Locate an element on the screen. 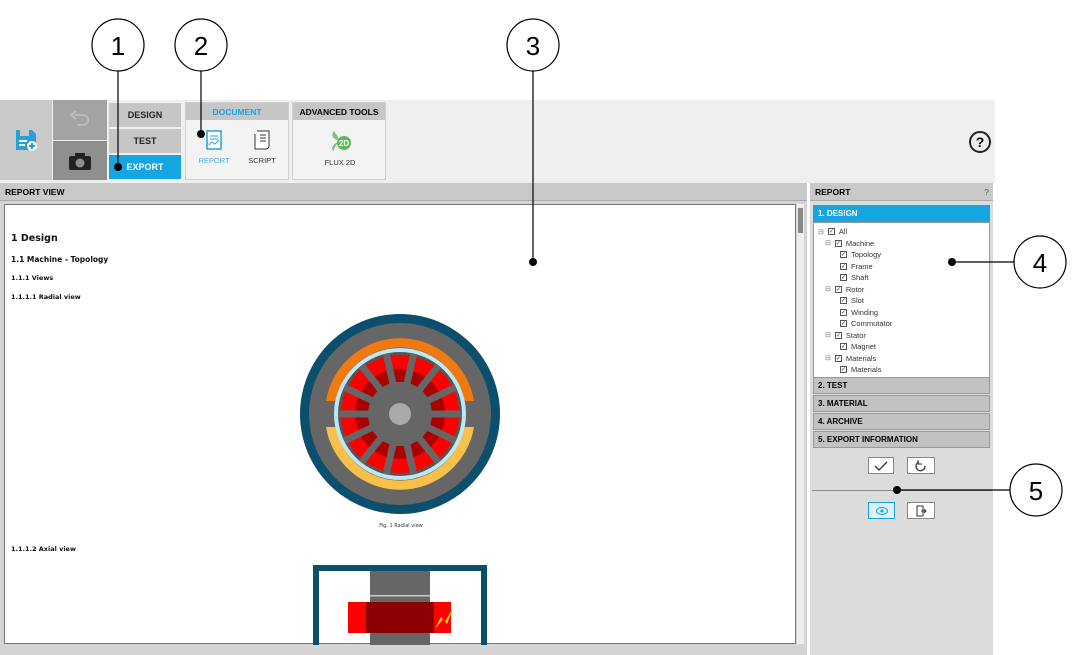 The width and height of the screenshot is (1076, 655). callout-1: 1 is located at coordinates (118, 46).